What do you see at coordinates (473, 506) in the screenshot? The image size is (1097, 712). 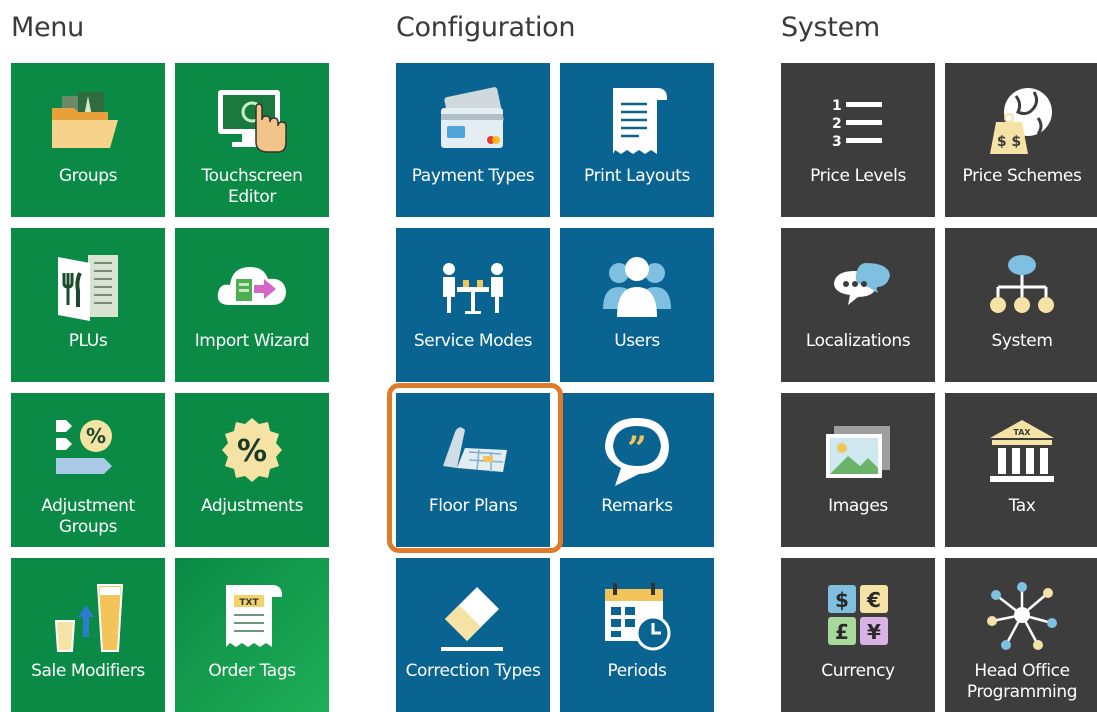 I see `tile-label: Floor Plans` at bounding box center [473, 506].